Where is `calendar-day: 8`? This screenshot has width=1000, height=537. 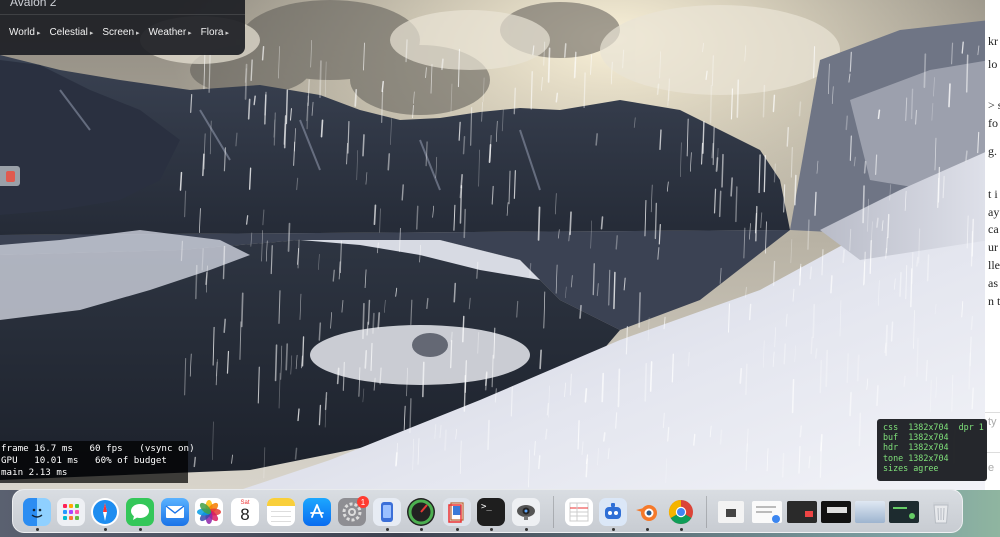
calendar-day: 8 is located at coordinates (245, 514).